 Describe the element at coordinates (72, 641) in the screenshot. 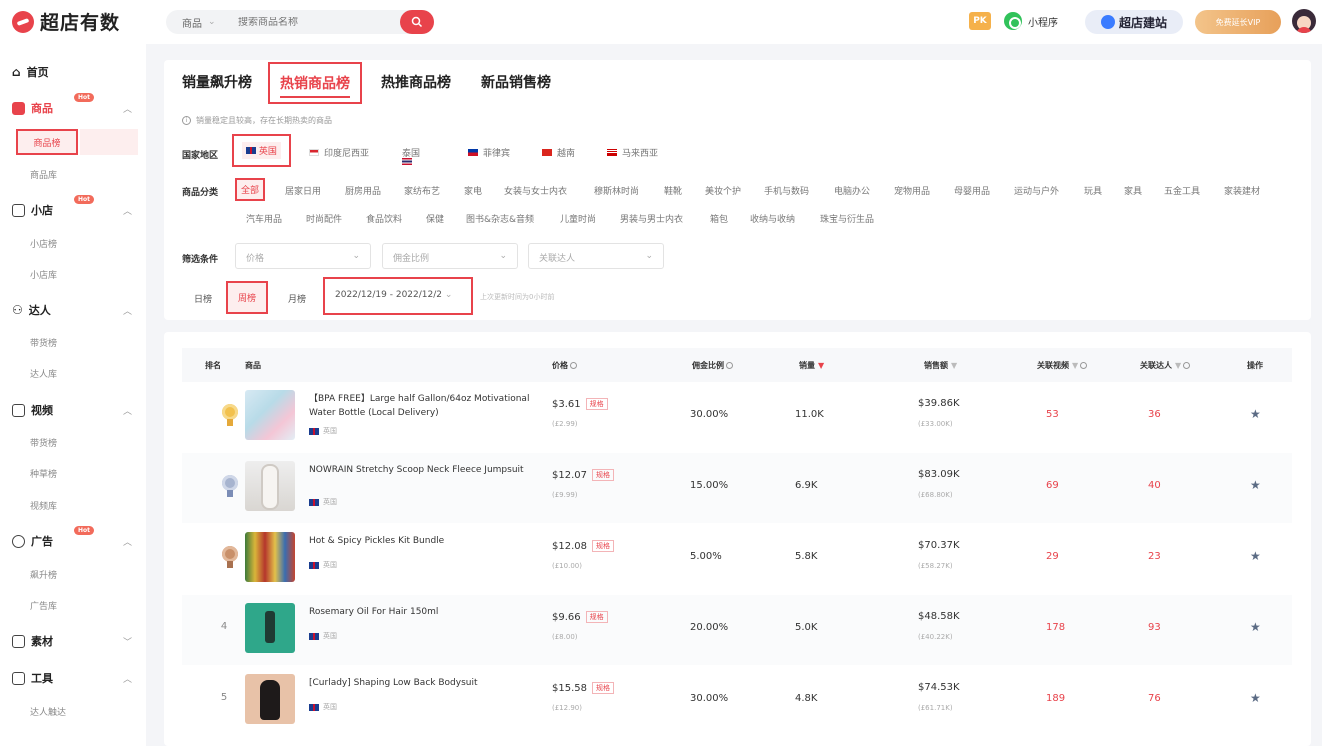

I see `sidebar-group-materials: 素材 ﹀` at that location.